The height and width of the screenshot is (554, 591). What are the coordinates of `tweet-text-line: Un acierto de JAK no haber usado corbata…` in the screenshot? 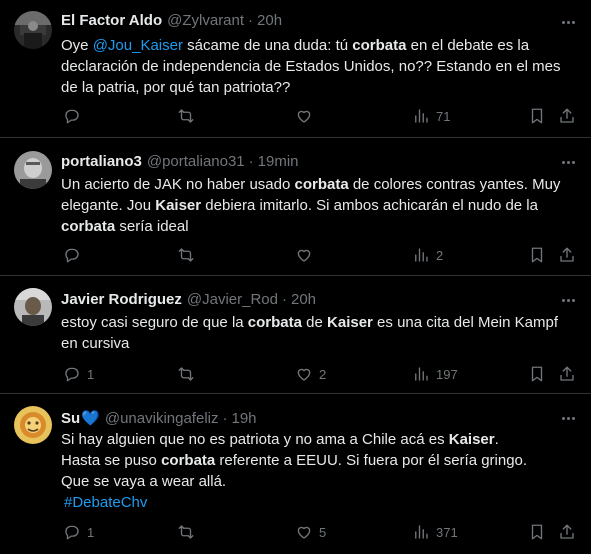 It's located at (311, 184).